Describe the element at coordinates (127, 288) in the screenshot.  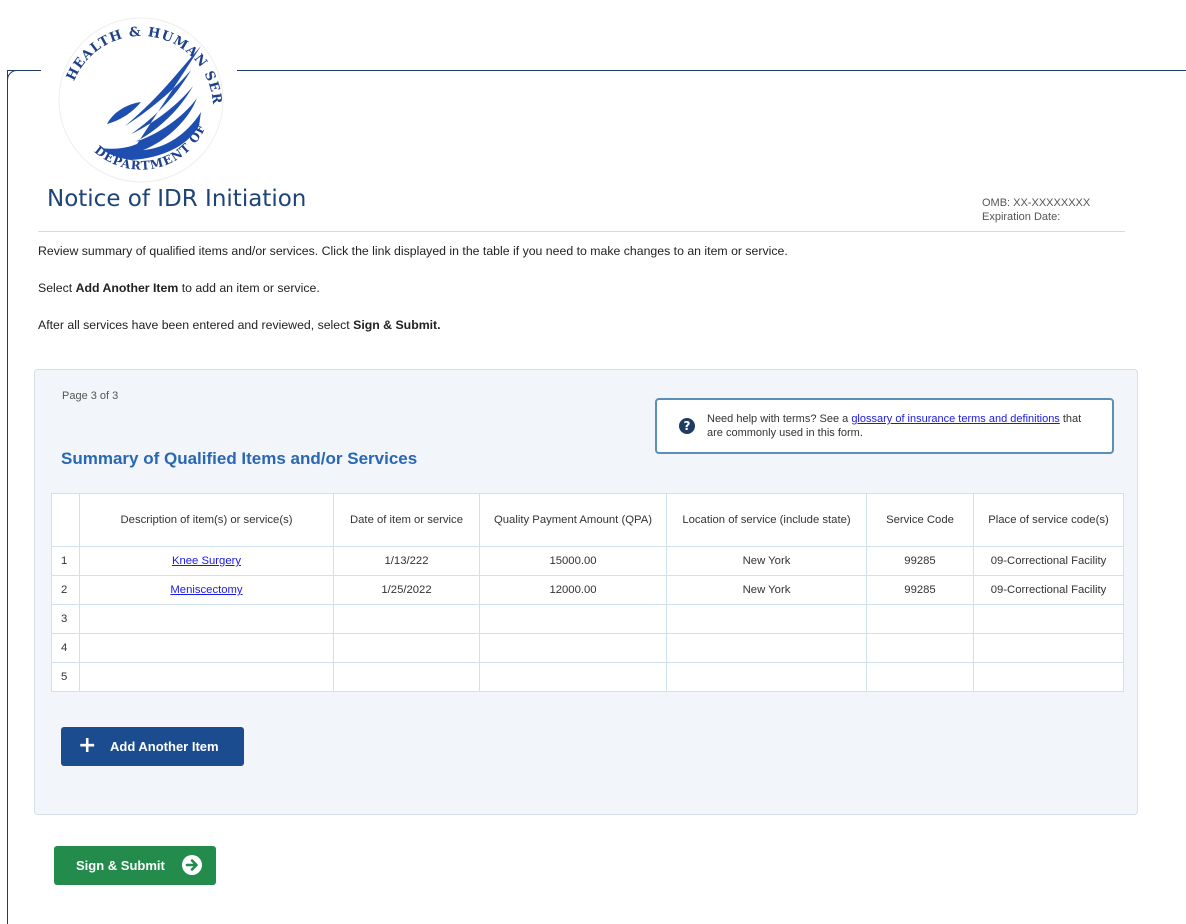
I see `instruction-add-emphasis: Add Another Item` at that location.